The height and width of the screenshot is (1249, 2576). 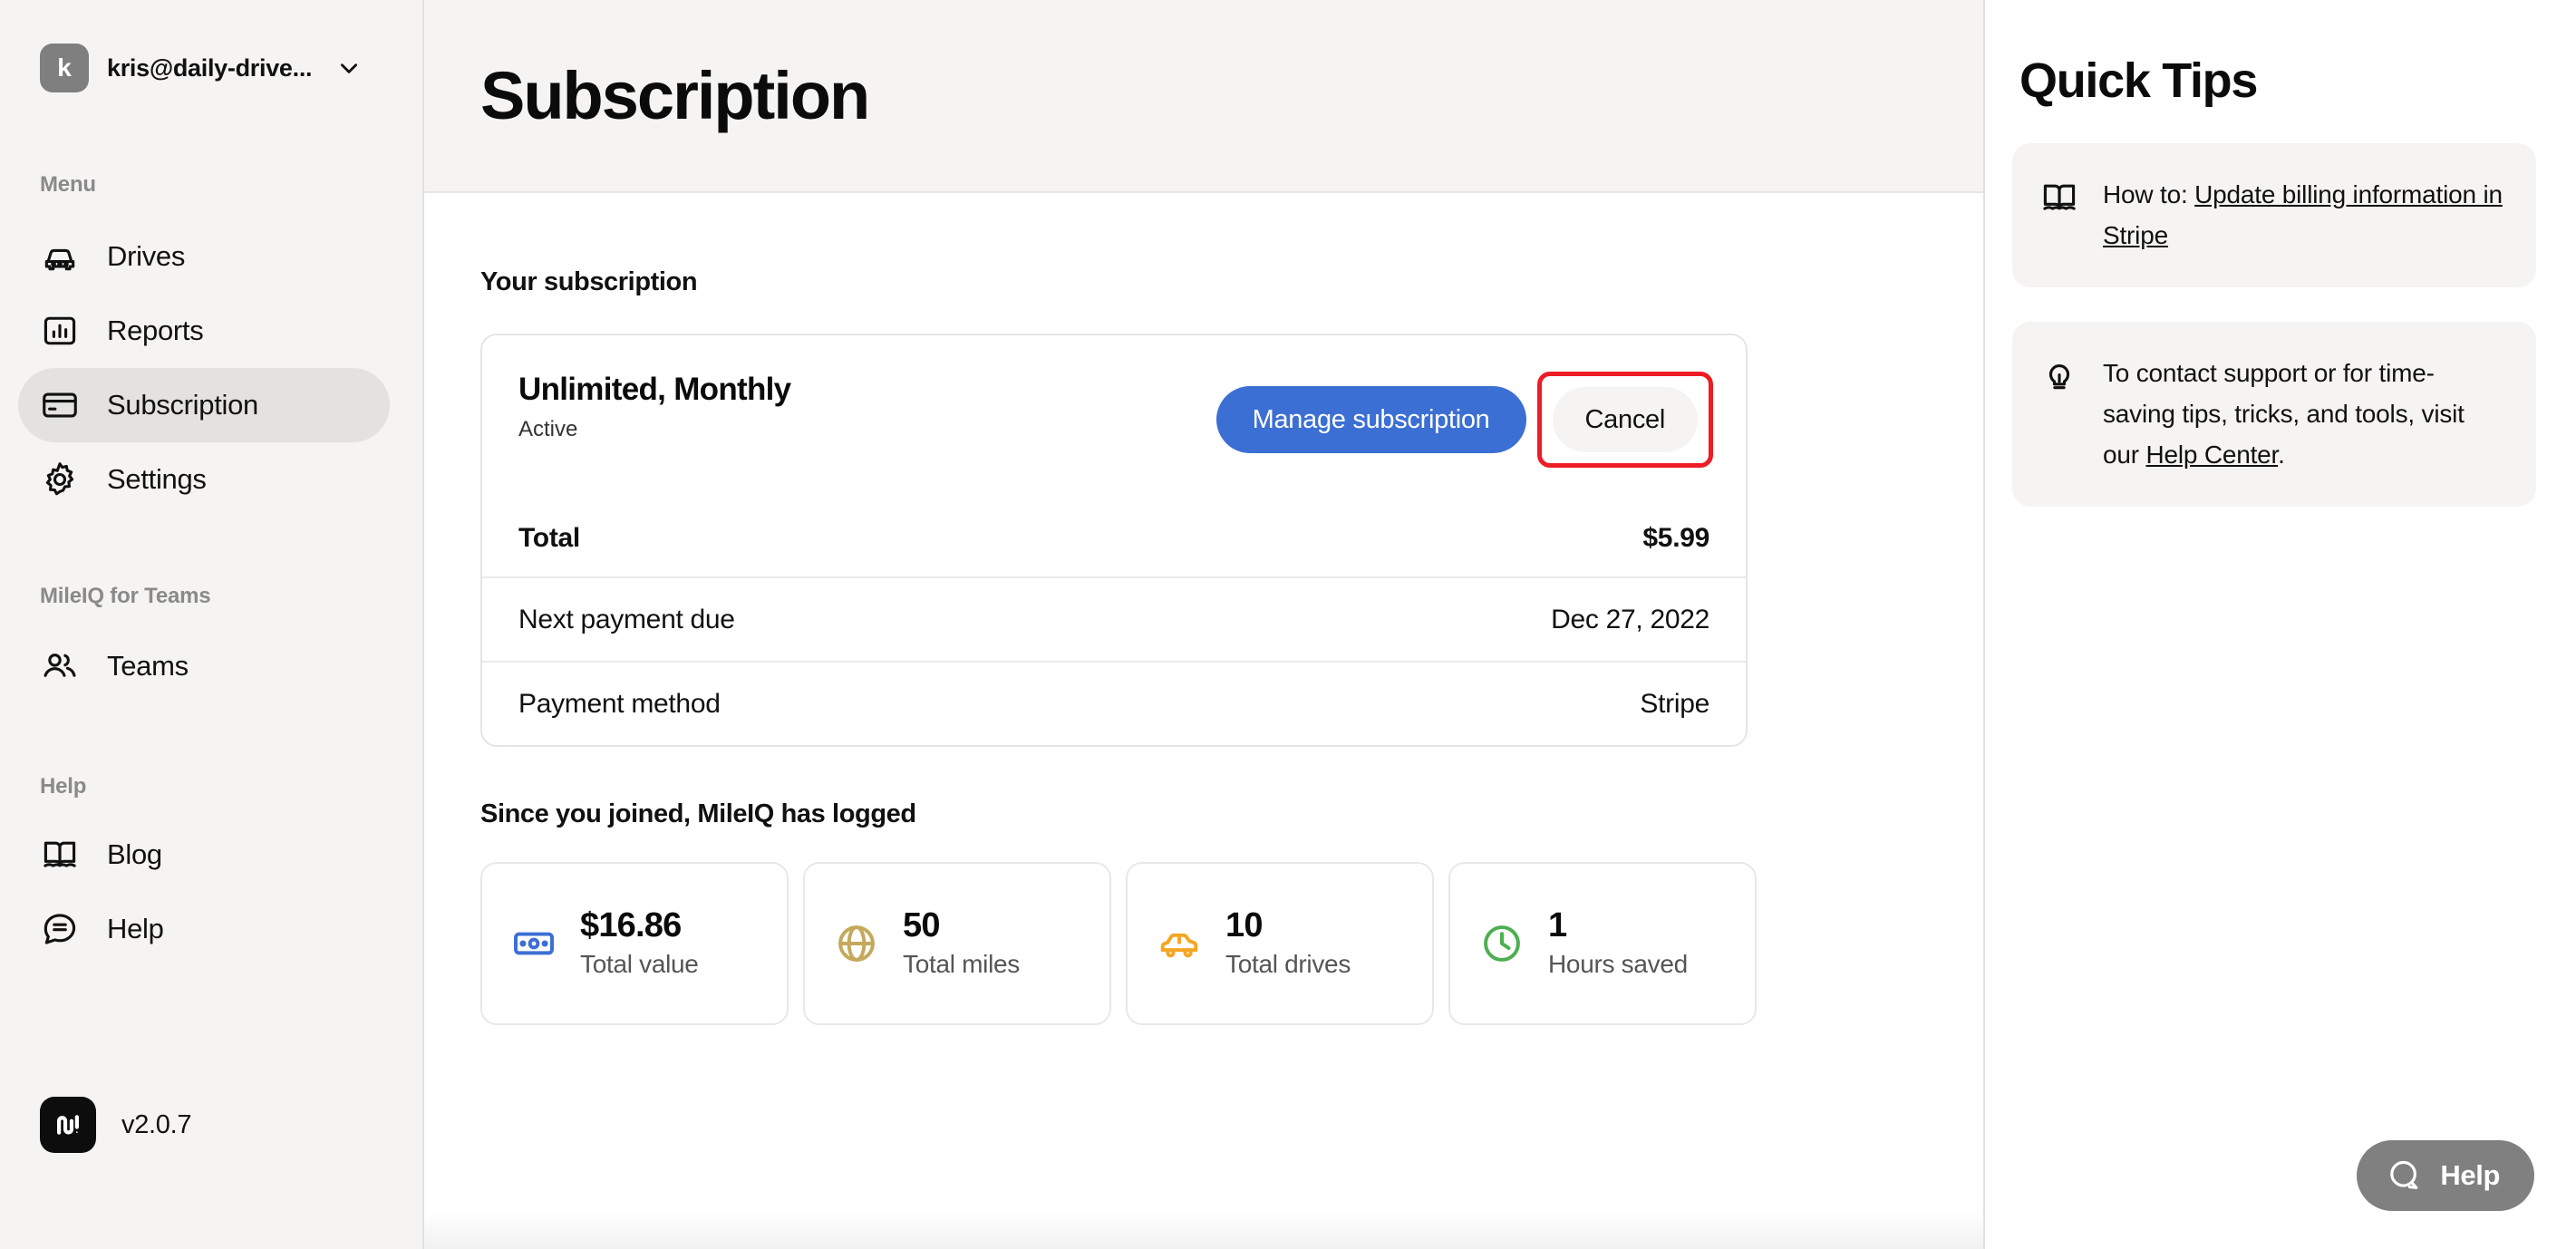 I want to click on row-value: Stripe, so click(x=1674, y=703).